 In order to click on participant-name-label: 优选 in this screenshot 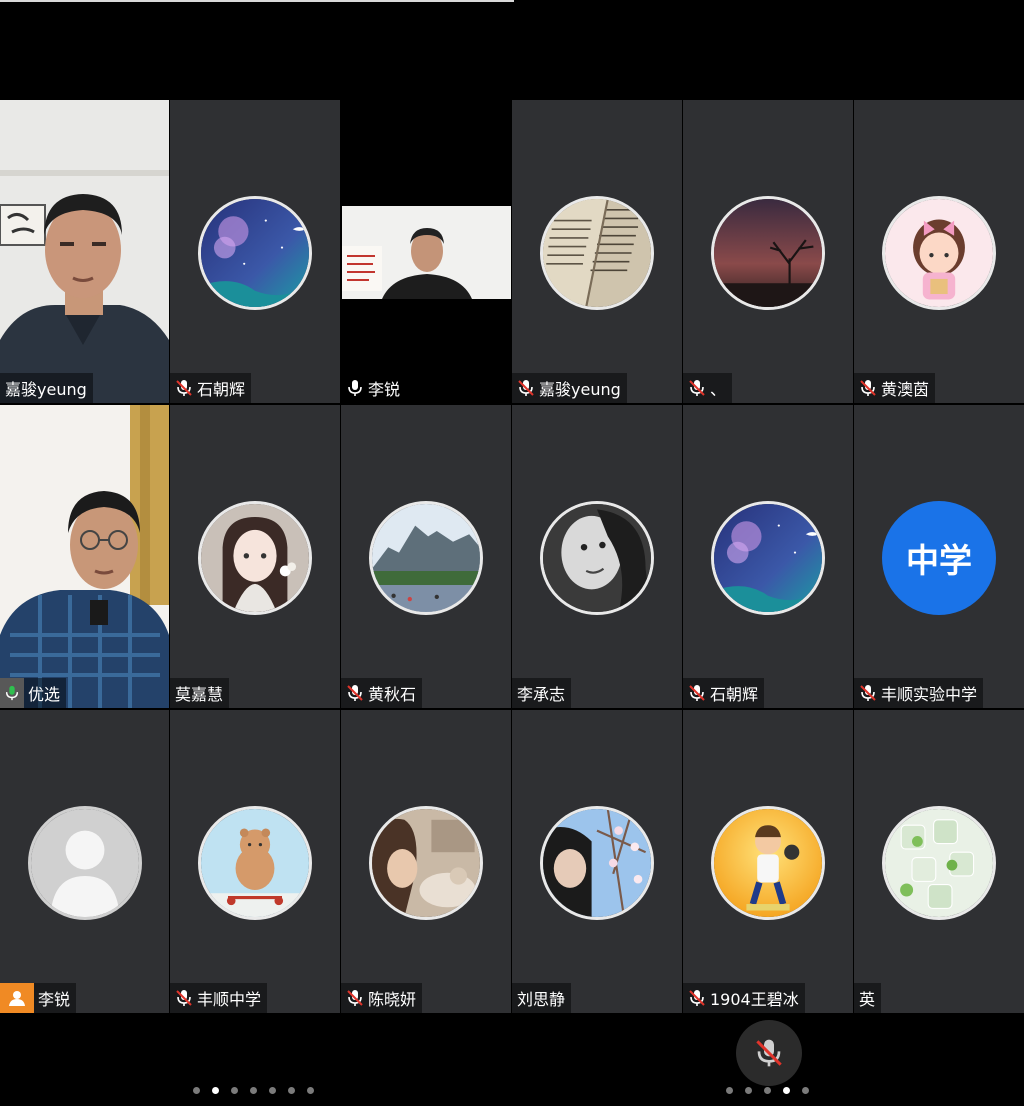, I will do `click(33, 693)`.